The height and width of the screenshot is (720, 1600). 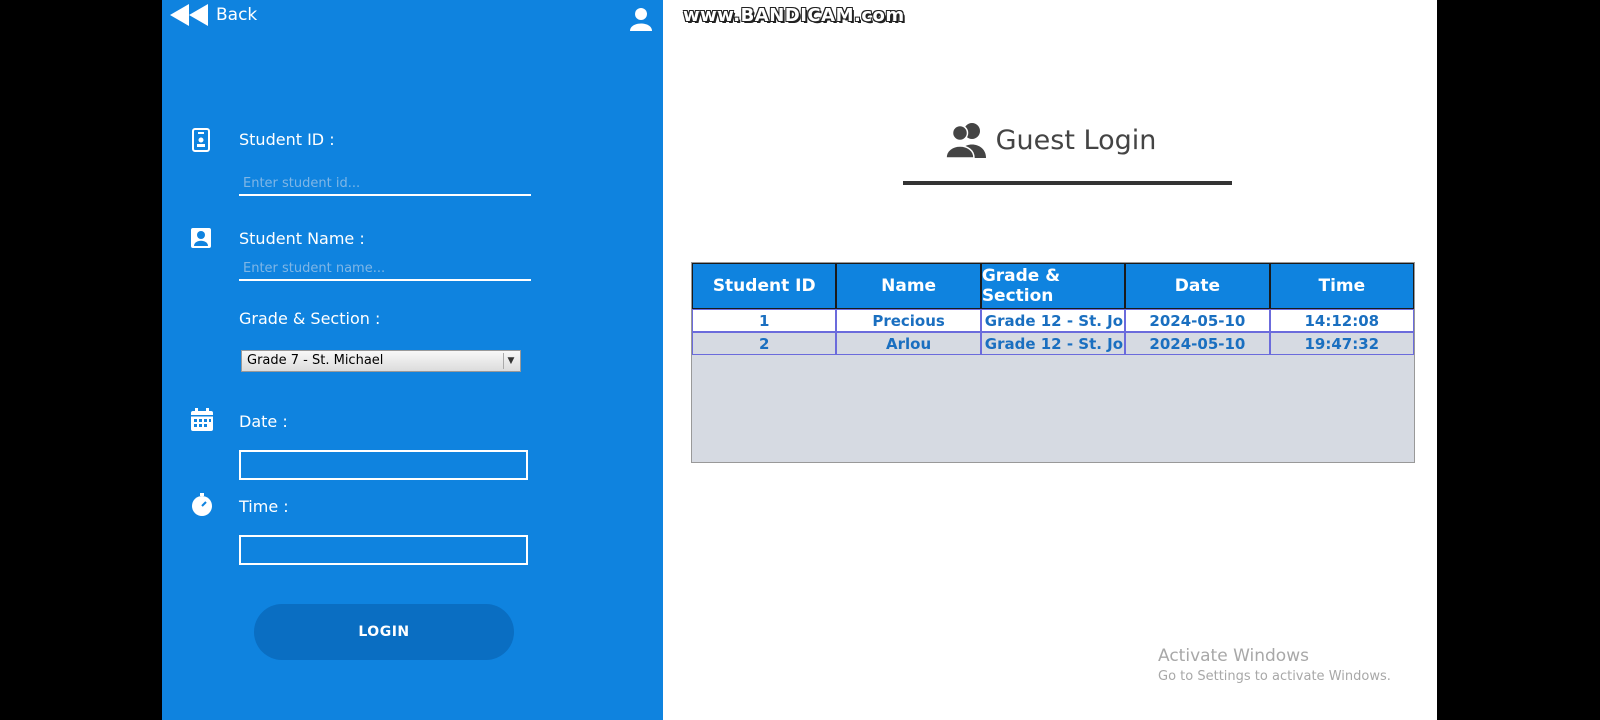 I want to click on grade-section-label: Grade & Section :, so click(x=310, y=318).